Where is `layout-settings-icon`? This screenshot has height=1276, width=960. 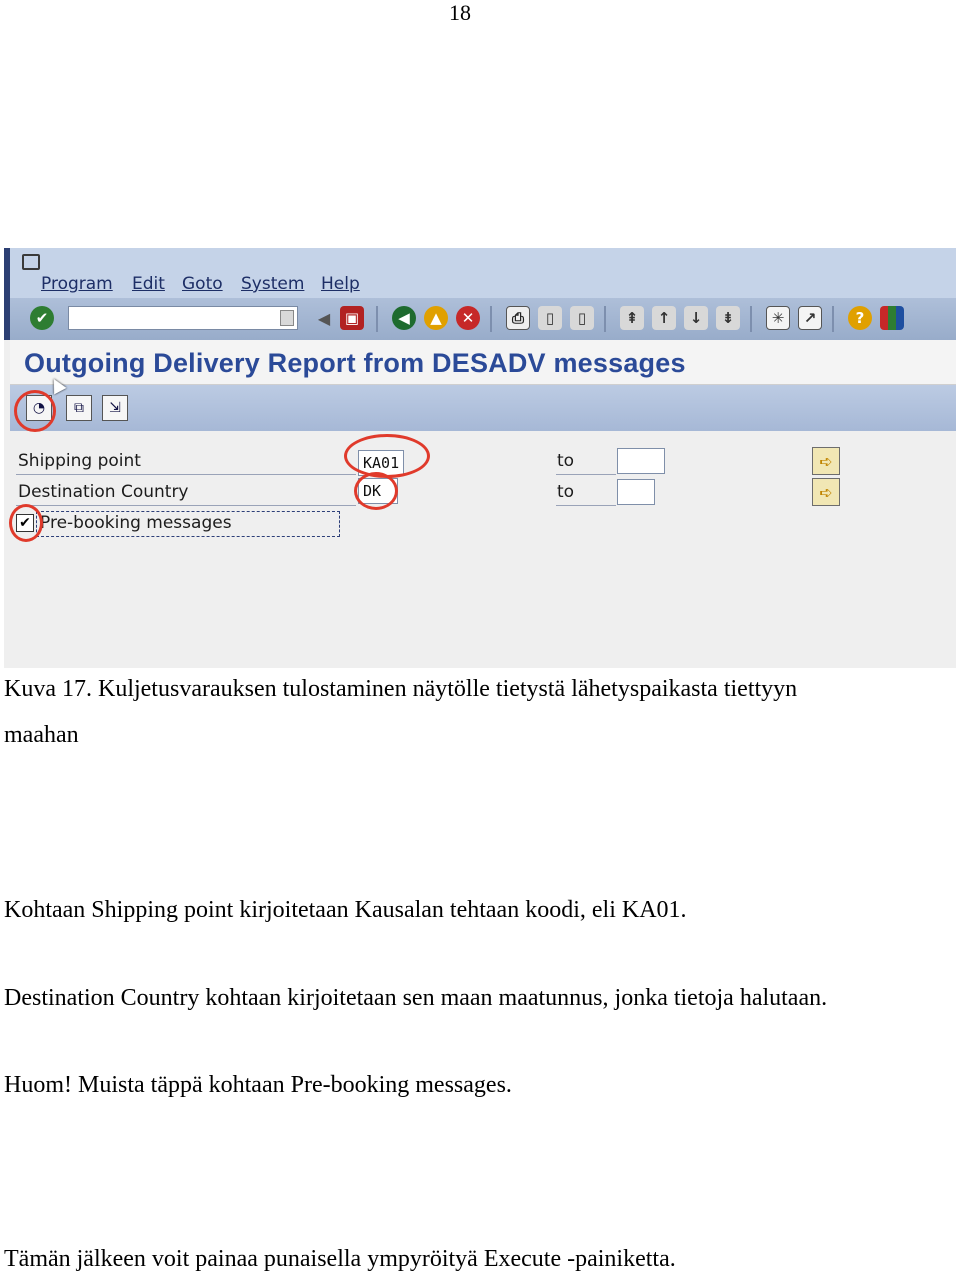
layout-settings-icon is located at coordinates (892, 318).